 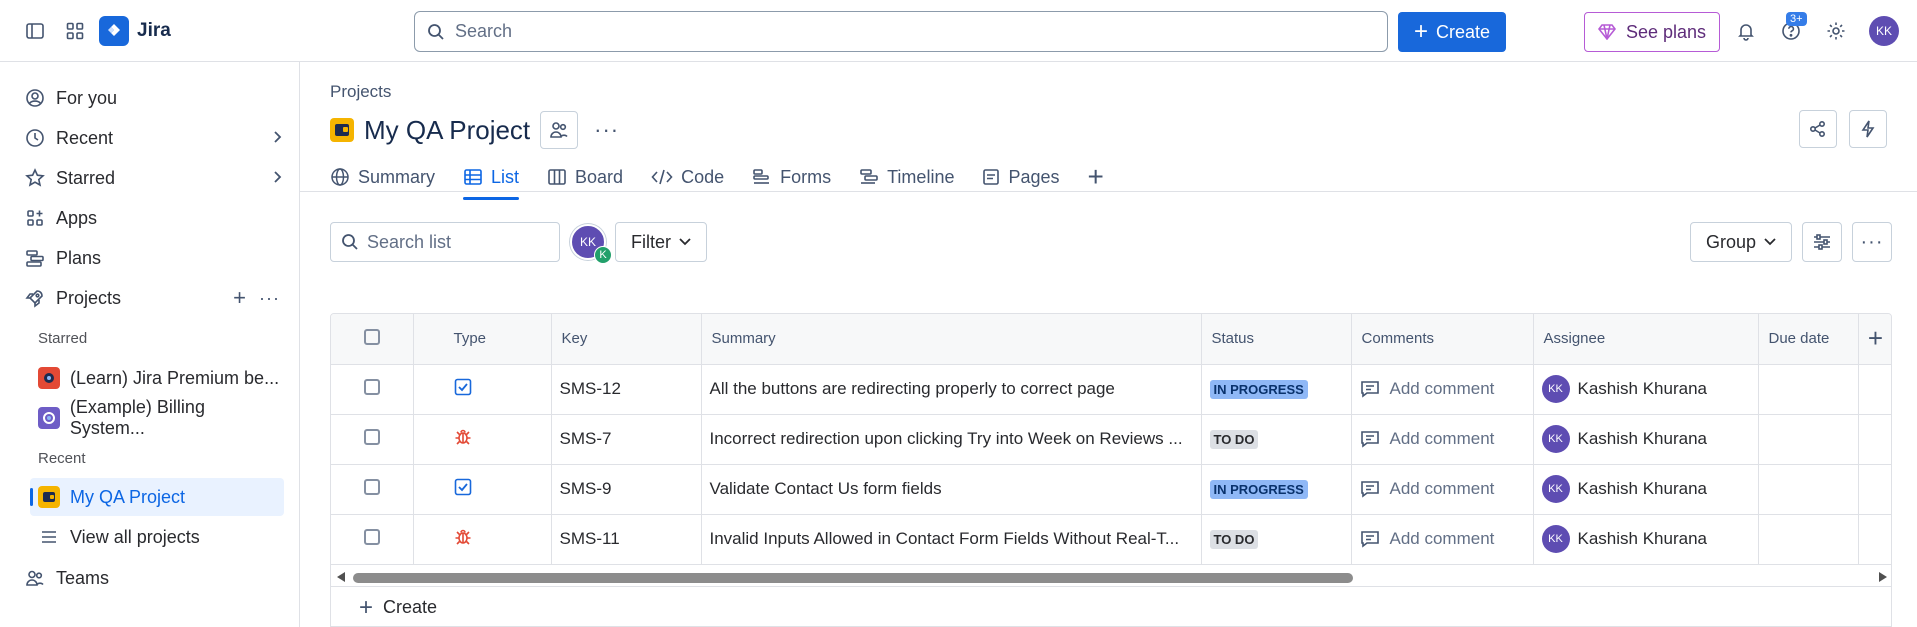 I want to click on sidebar-item-for-you: For you, so click(x=154, y=98).